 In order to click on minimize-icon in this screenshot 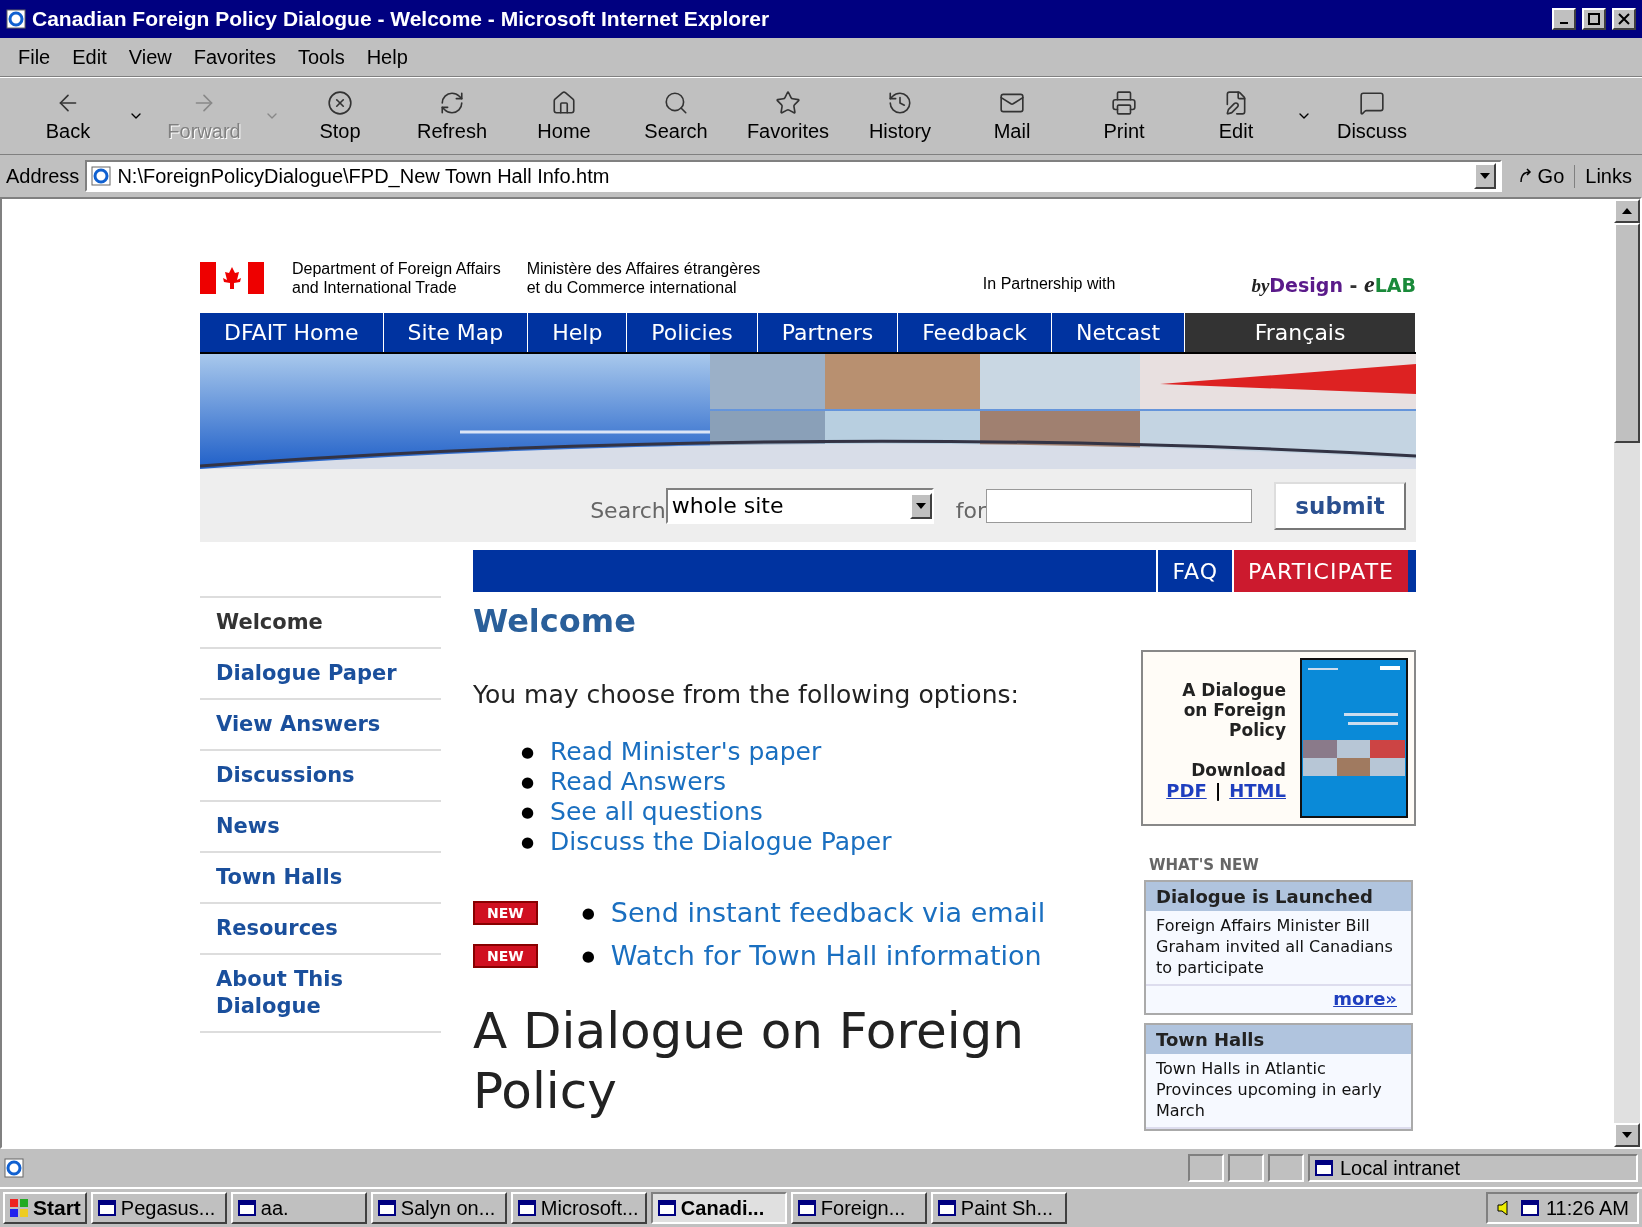, I will do `click(1564, 23)`.